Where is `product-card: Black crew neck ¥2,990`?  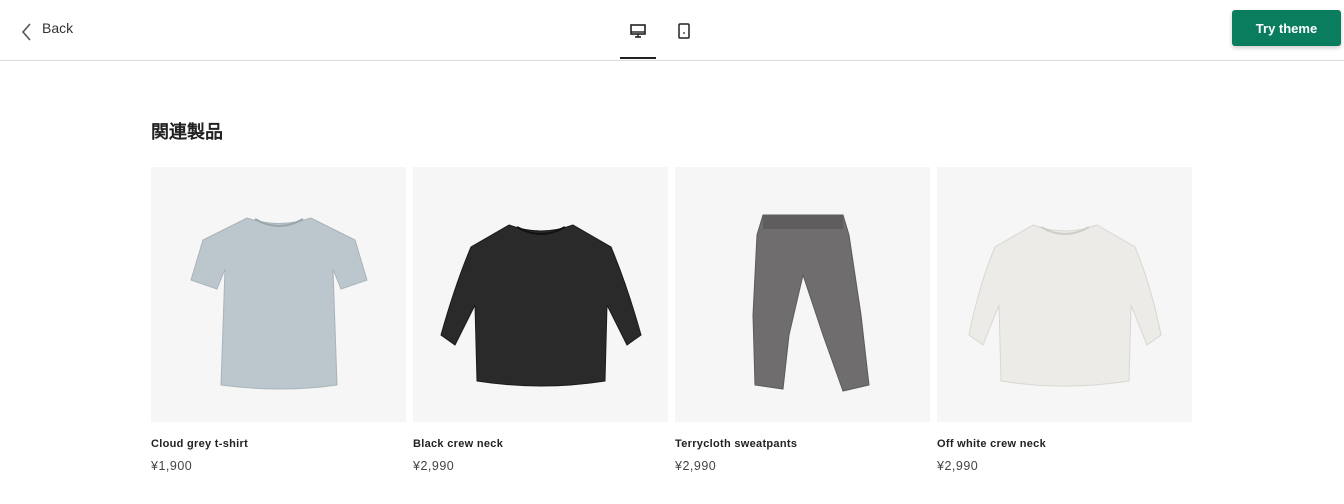 product-card: Black crew neck ¥2,990 is located at coordinates (540, 320).